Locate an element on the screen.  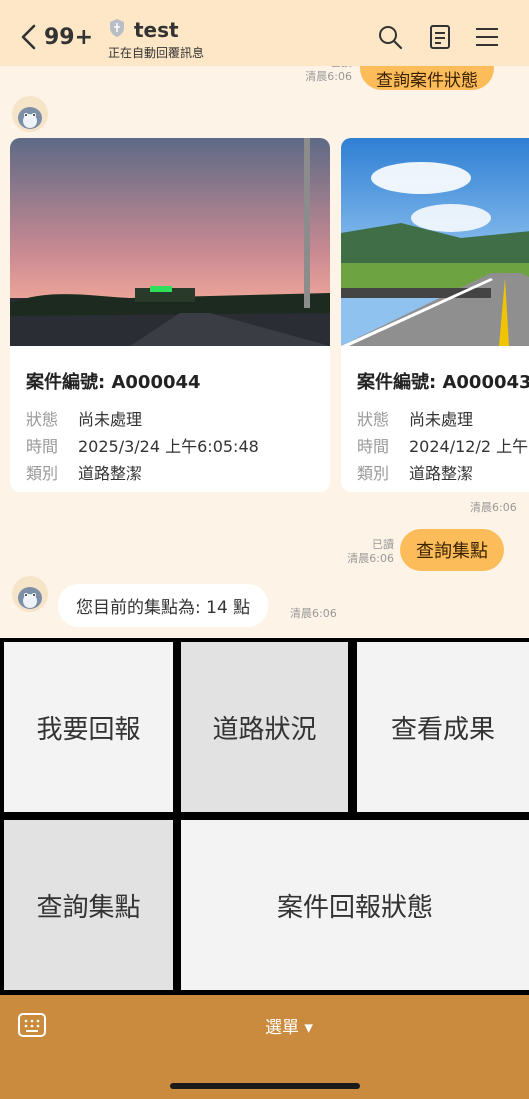
menu-report-button: 我要回報 is located at coordinates (88, 727).